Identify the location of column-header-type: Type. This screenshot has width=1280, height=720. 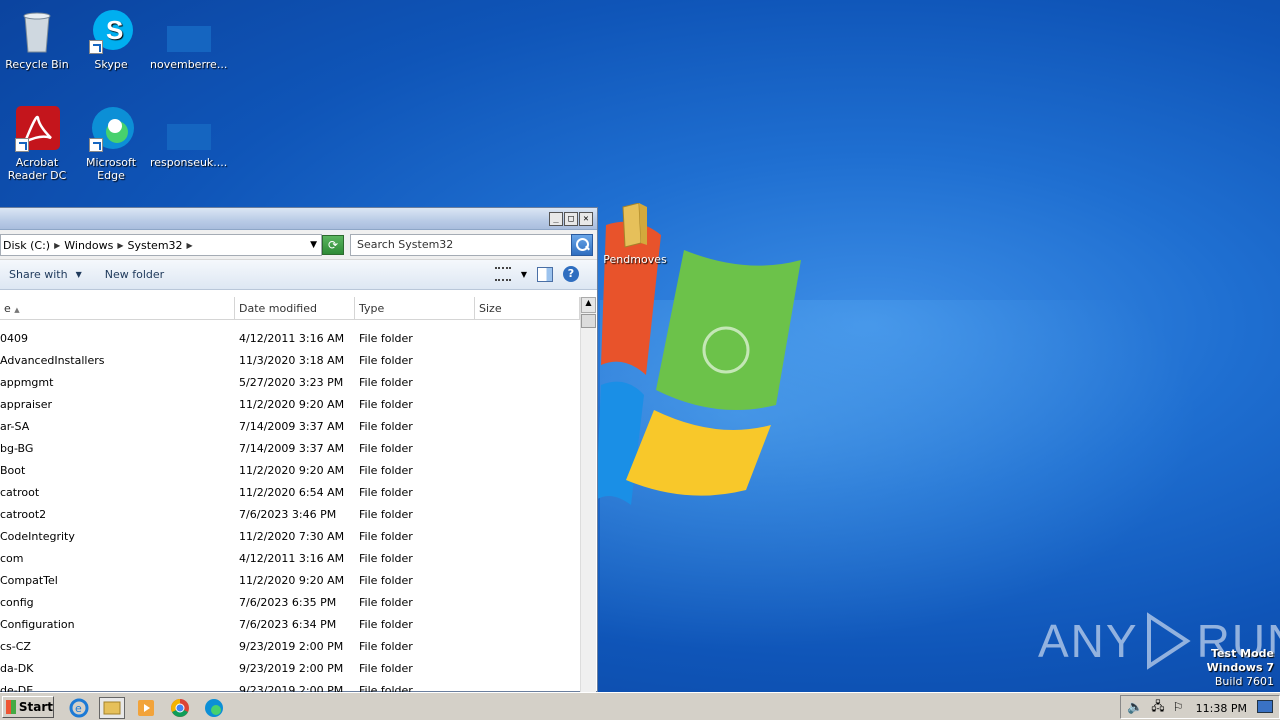
(415, 308).